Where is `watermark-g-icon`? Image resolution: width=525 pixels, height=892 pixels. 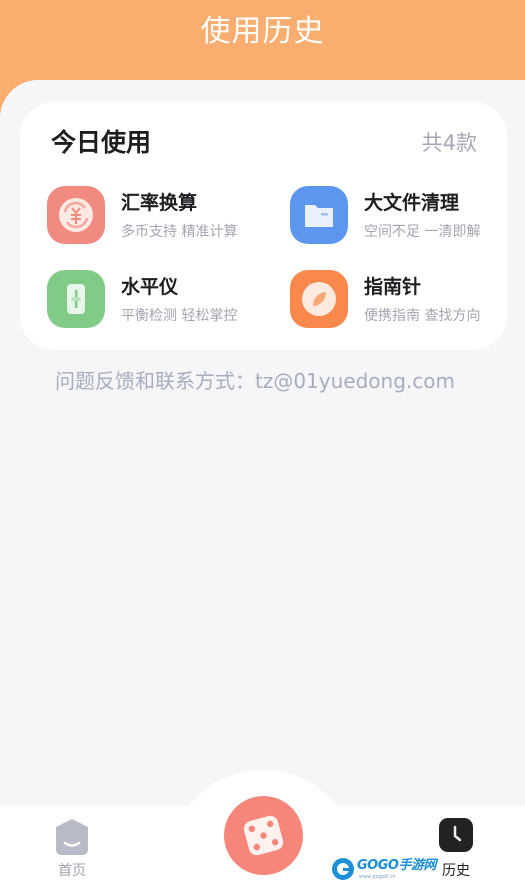
watermark-g-icon is located at coordinates (343, 869).